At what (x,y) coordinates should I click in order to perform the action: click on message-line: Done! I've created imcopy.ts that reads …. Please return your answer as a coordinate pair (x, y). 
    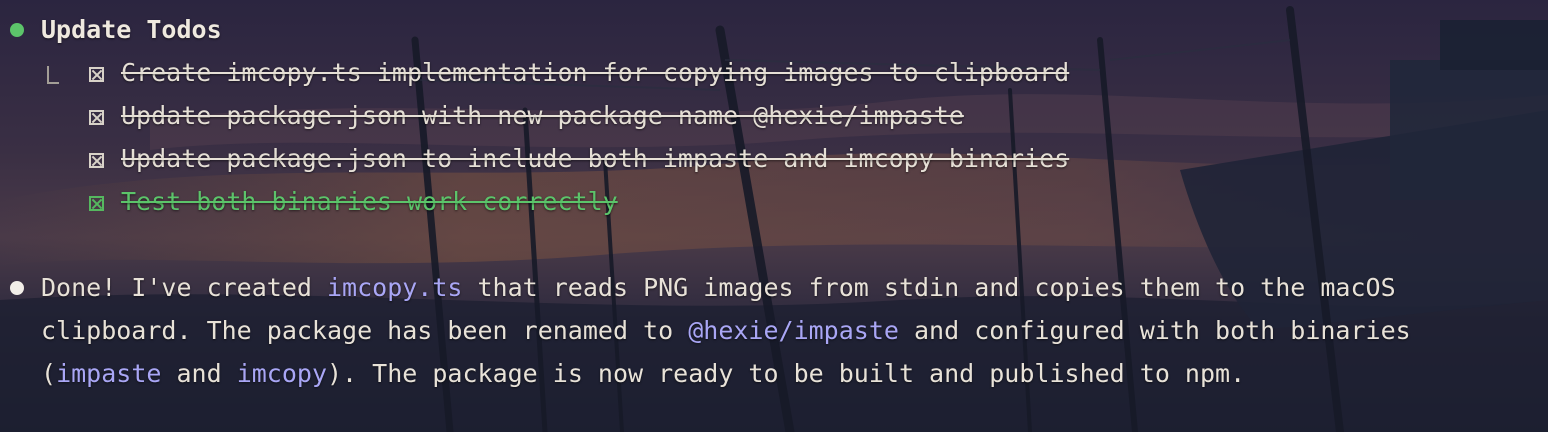
    Looking at the image, I should click on (718, 288).